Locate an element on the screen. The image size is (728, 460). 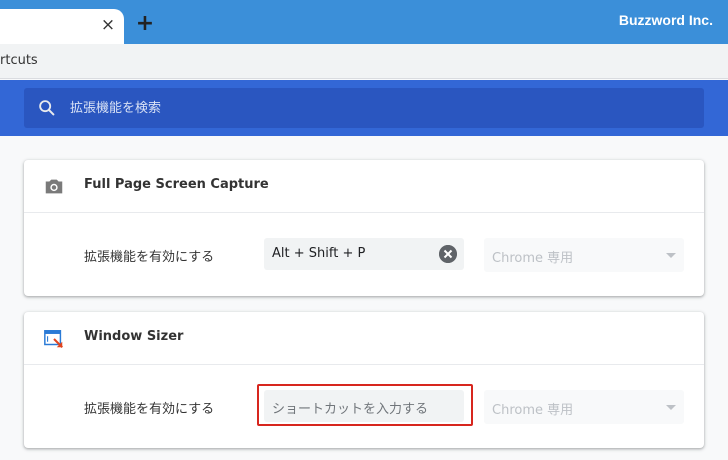
card-header: Full Page Screen Capture is located at coordinates (364, 186).